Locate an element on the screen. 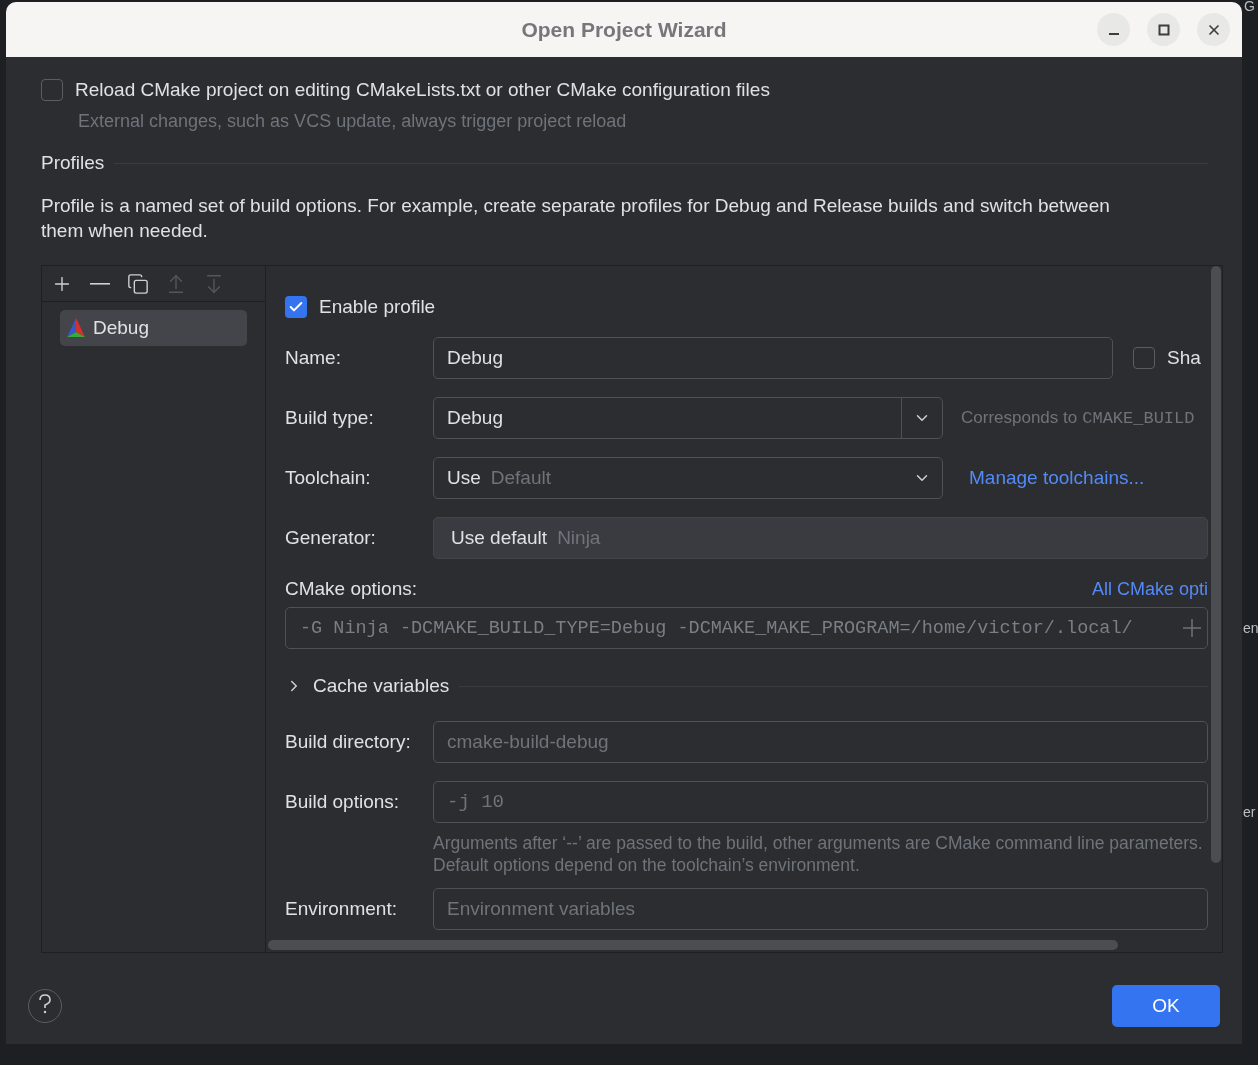  toolchain-dropdown: Use Default is located at coordinates (688, 478).